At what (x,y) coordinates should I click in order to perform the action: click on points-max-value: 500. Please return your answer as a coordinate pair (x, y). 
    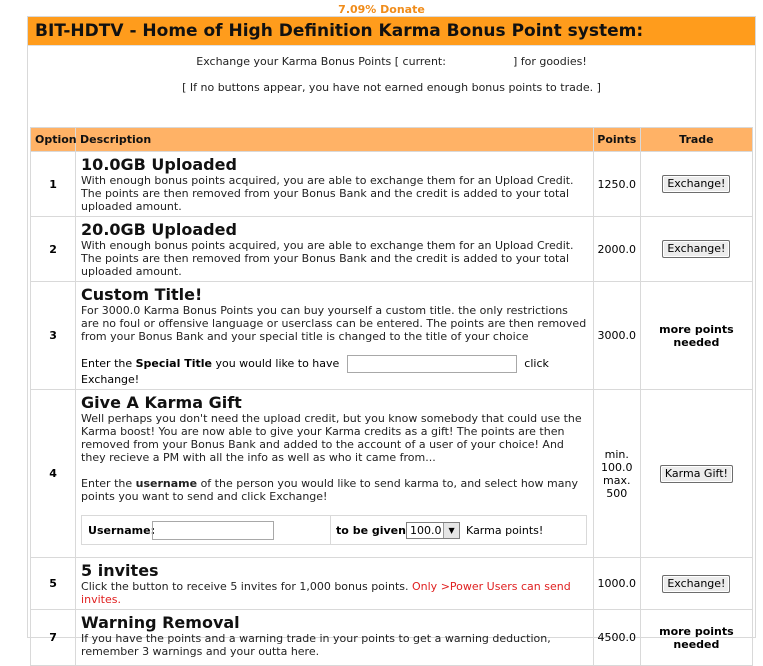
    Looking at the image, I should click on (617, 493).